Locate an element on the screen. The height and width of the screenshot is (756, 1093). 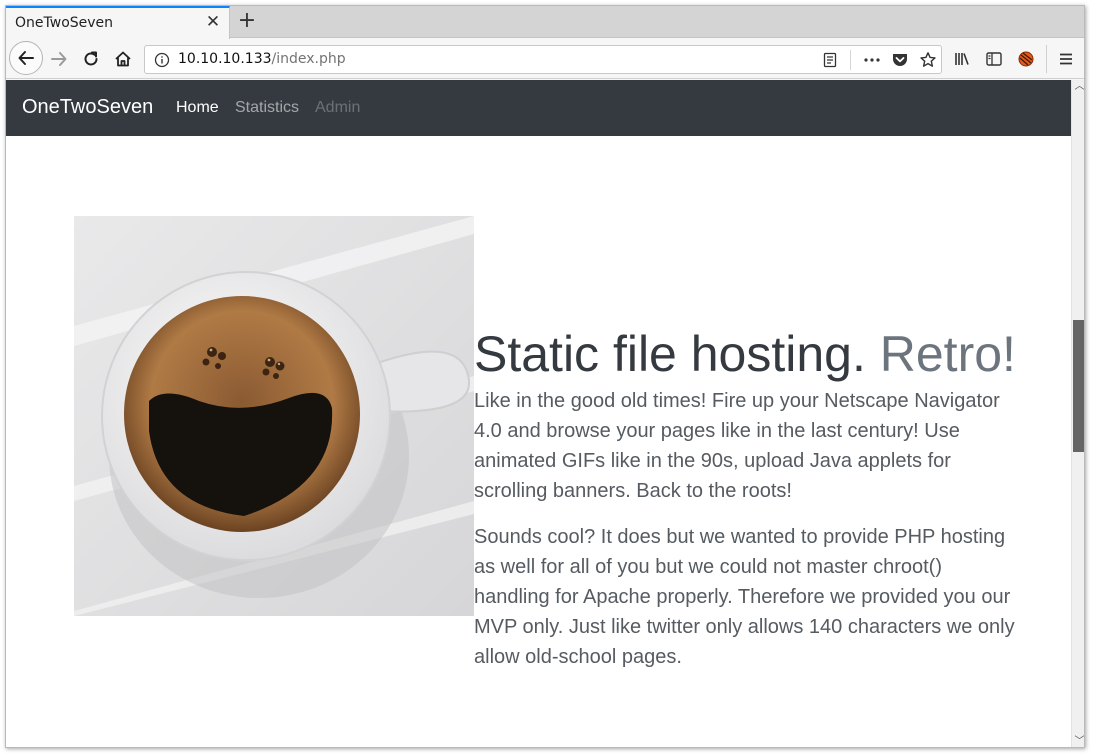
toolbar-divider is located at coordinates (1046, 59).